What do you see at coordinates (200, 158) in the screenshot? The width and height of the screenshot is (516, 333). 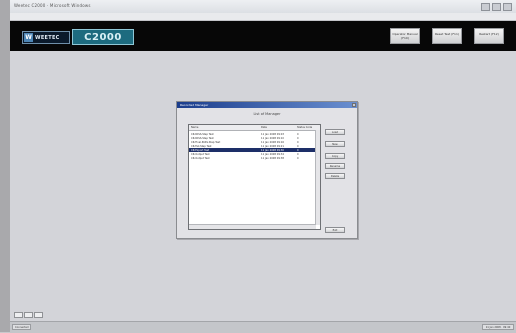 I see `row-name: CR.Output Test` at bounding box center [200, 158].